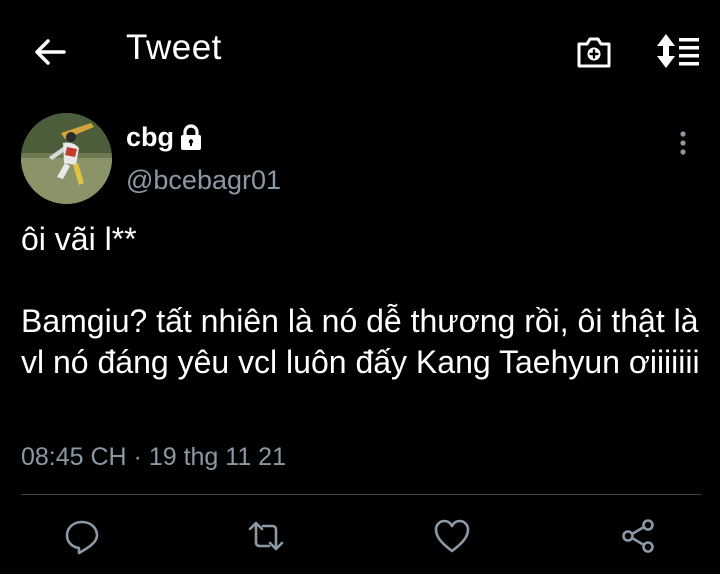 Image resolution: width=720 pixels, height=574 pixels. Describe the element at coordinates (266, 536) in the screenshot. I see `retweet-icon` at that location.